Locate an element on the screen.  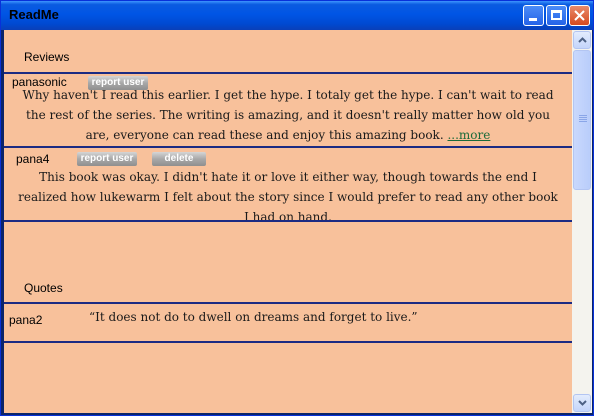
title-bar: ReadMe is located at coordinates (297, 15).